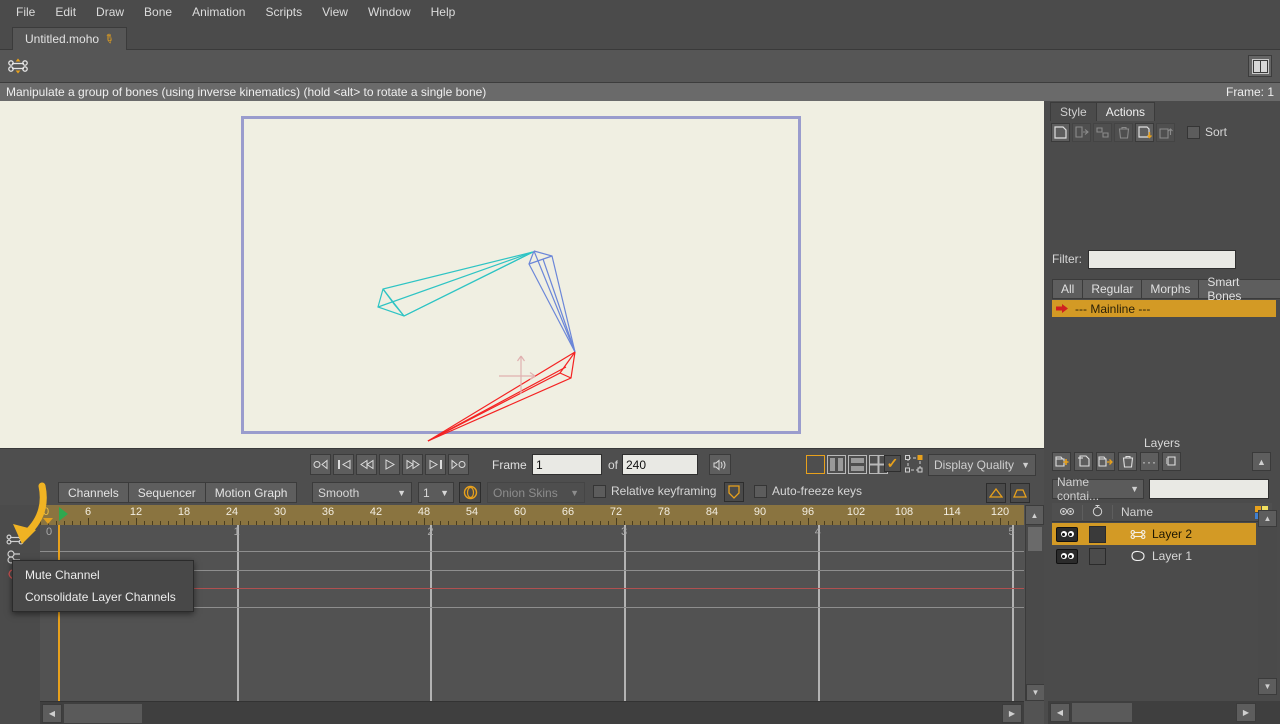  I want to click on tab-motion-graph: Motion Graph, so click(251, 492).